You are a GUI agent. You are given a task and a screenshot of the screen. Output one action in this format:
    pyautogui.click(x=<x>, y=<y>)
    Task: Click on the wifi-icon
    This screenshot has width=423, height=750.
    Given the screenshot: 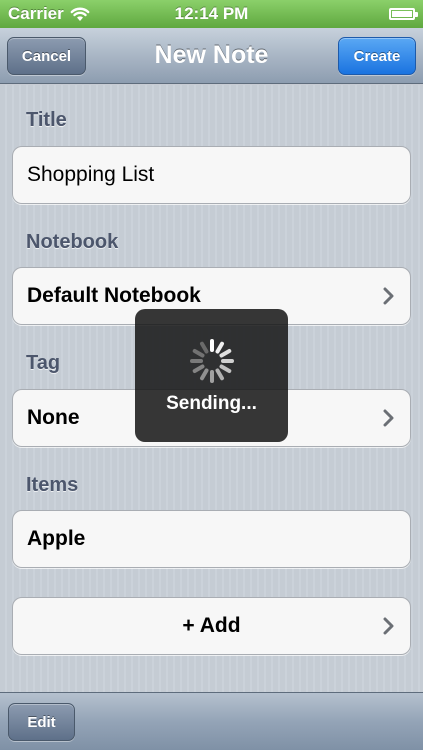 What is the action you would take?
    pyautogui.click(x=80, y=14)
    